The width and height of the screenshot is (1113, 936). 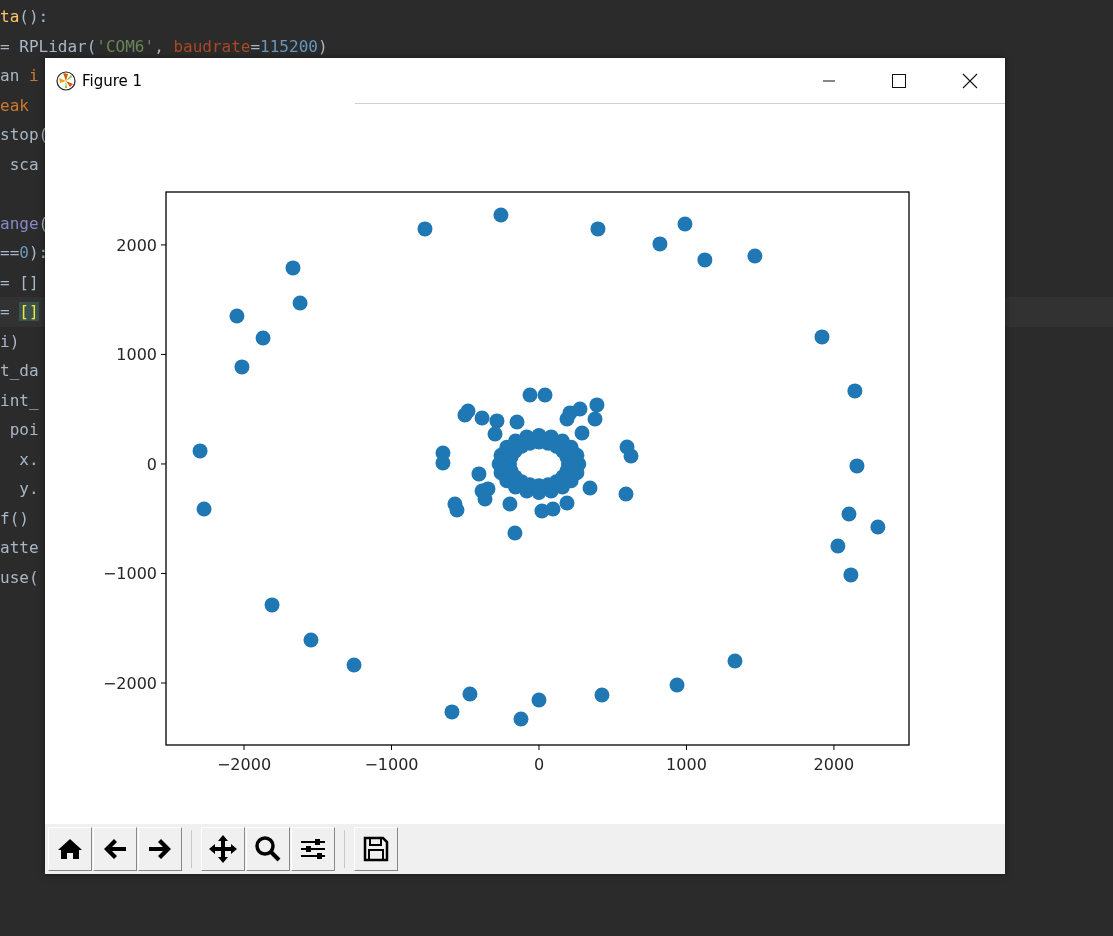 I want to click on code-line: ta():, so click(x=24, y=17).